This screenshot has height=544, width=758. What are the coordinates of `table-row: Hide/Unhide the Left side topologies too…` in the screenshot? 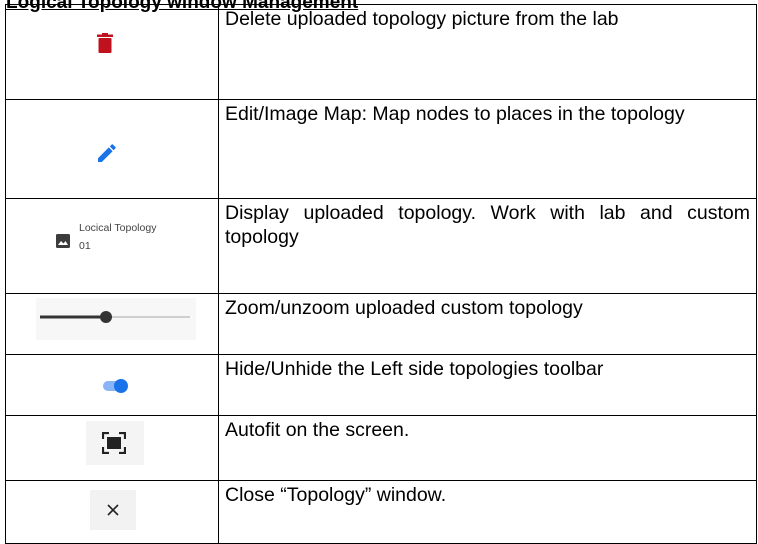 It's located at (381, 385).